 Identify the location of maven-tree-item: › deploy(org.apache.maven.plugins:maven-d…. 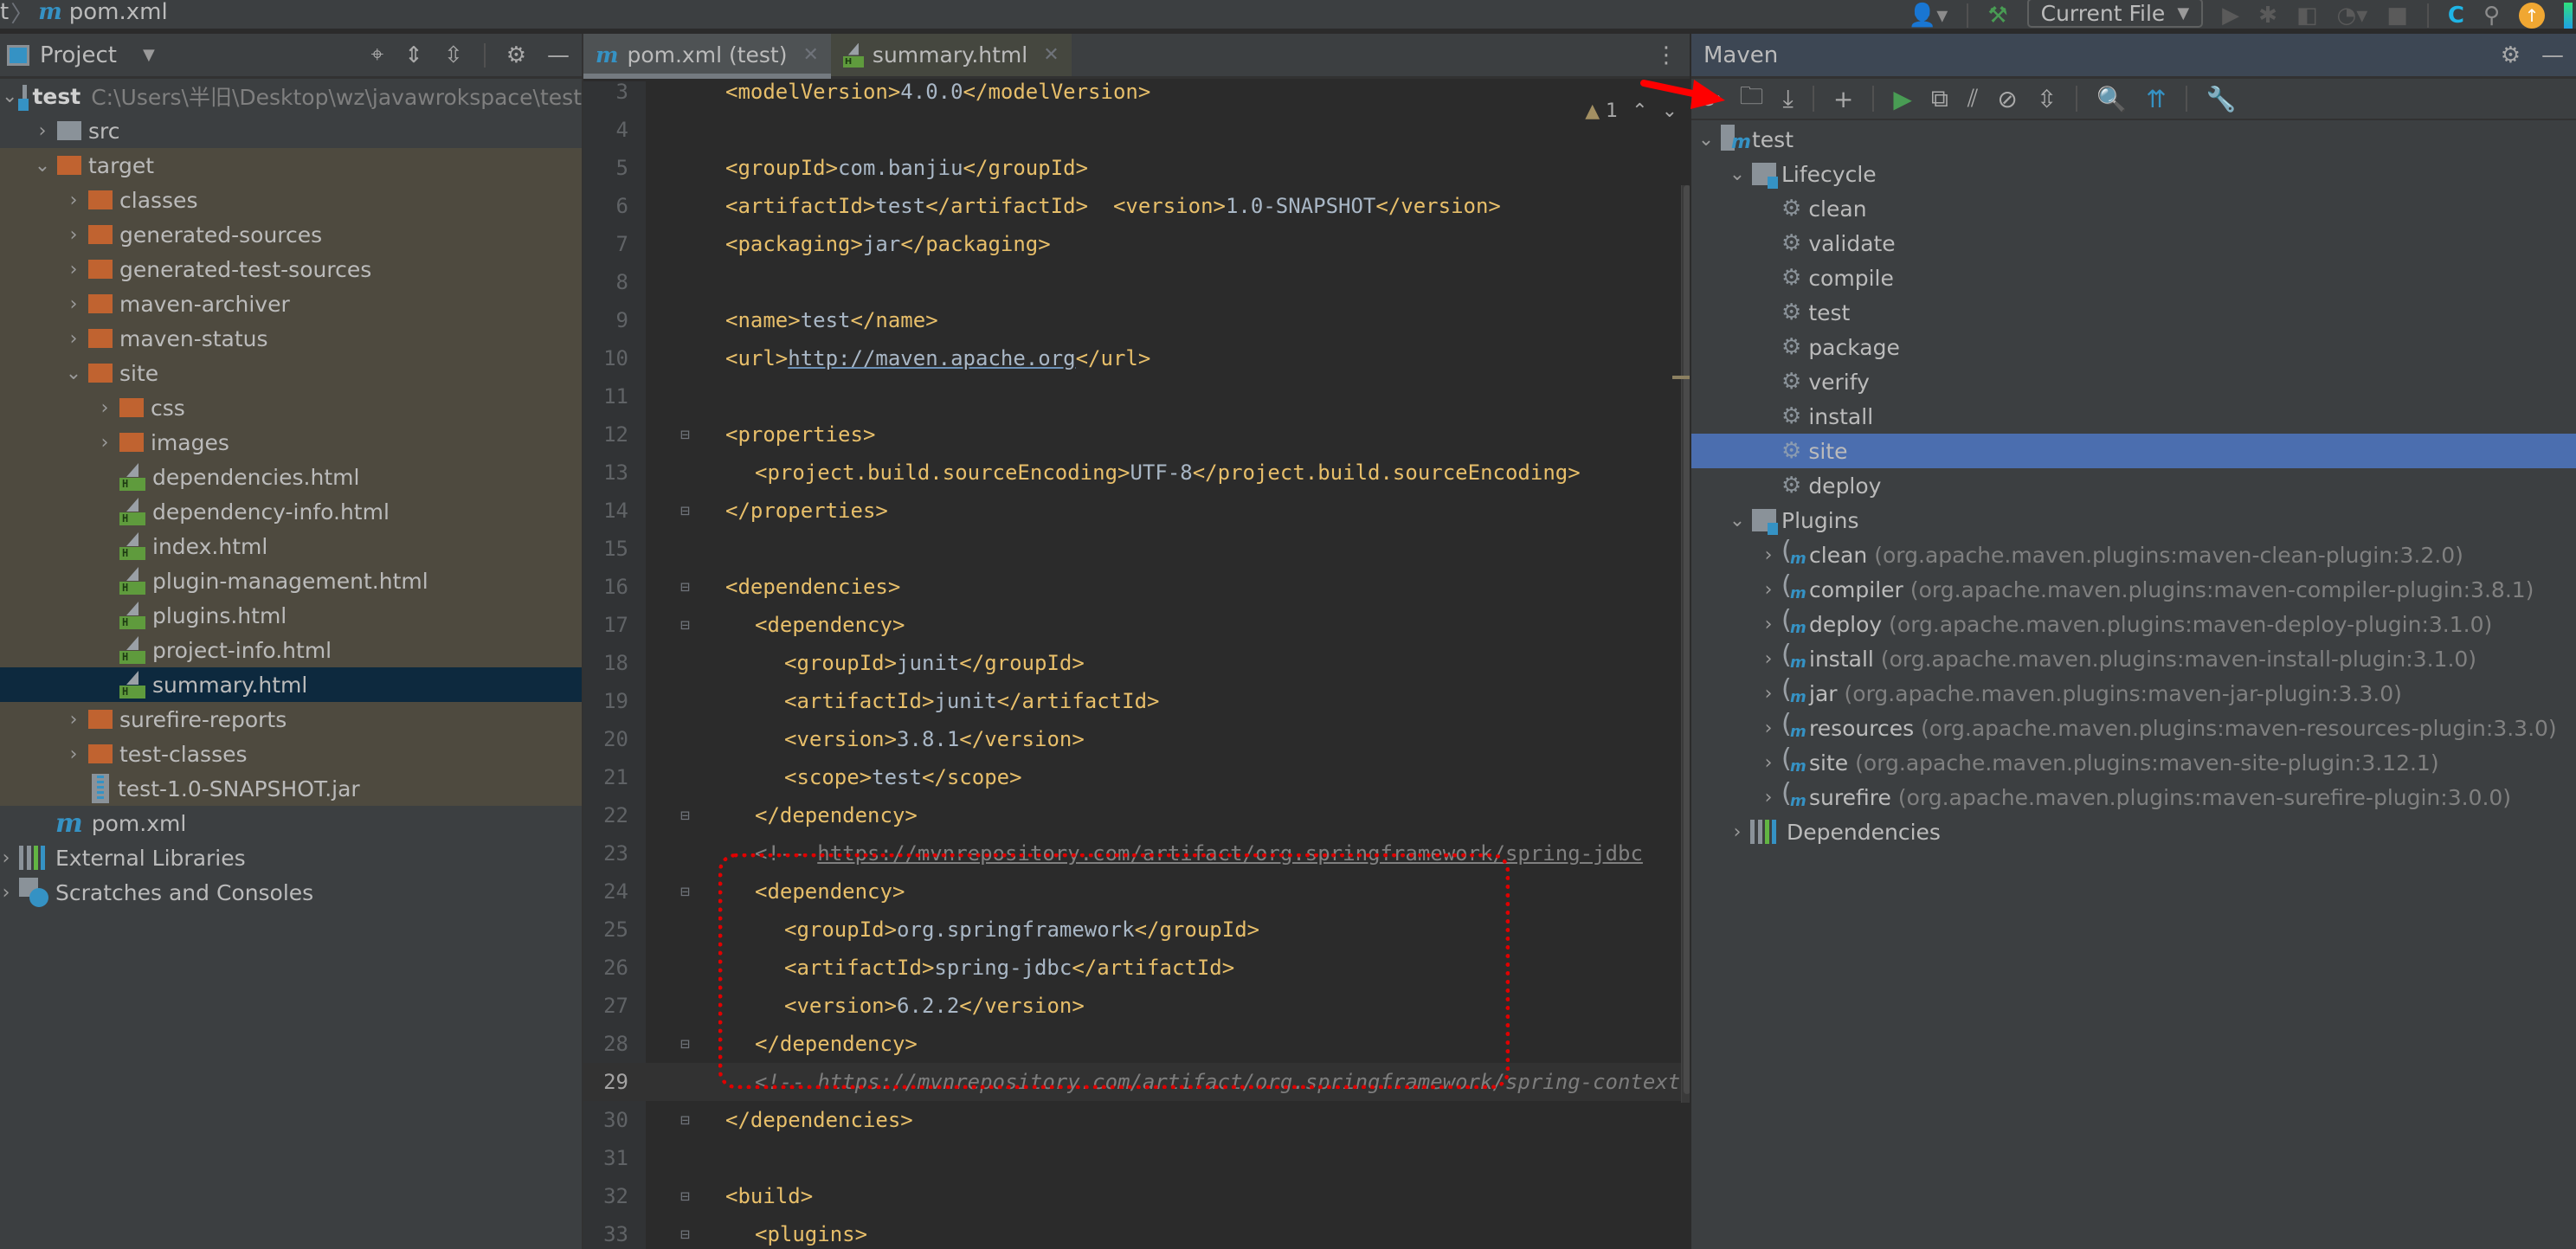
(2133, 623).